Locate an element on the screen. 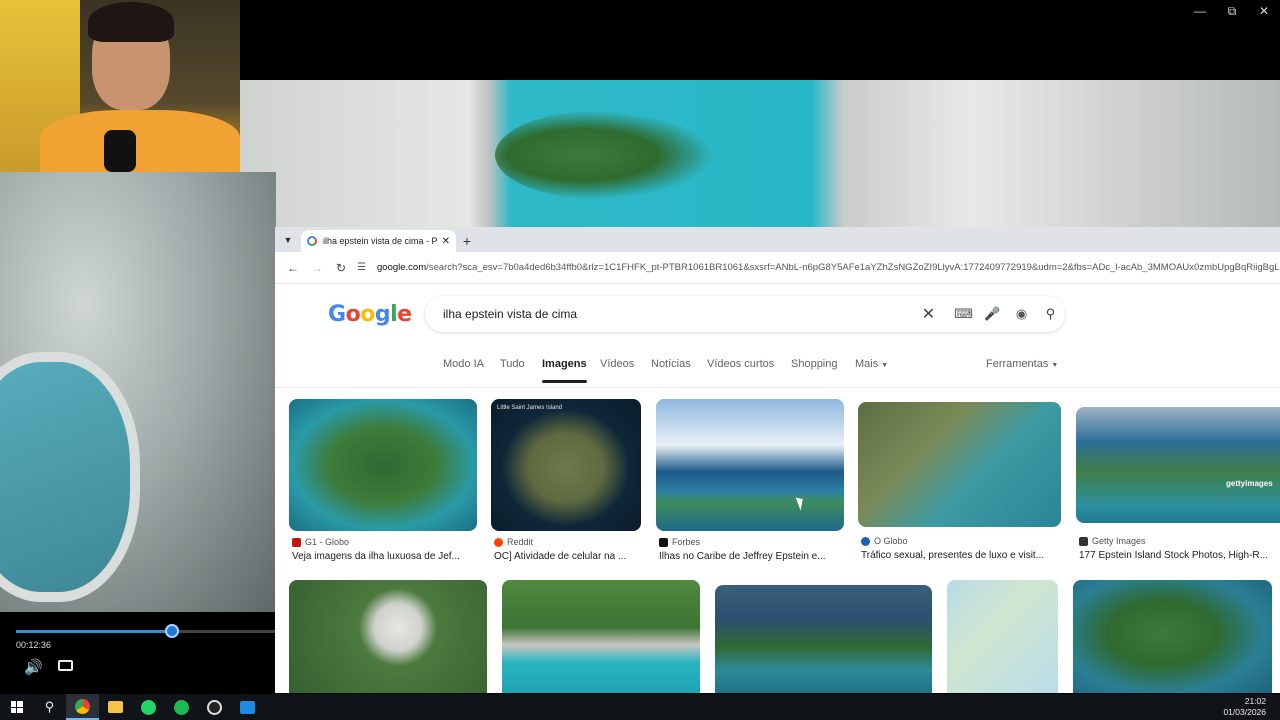 The height and width of the screenshot is (720, 1280). airplane-window is located at coordinates (70, 477).